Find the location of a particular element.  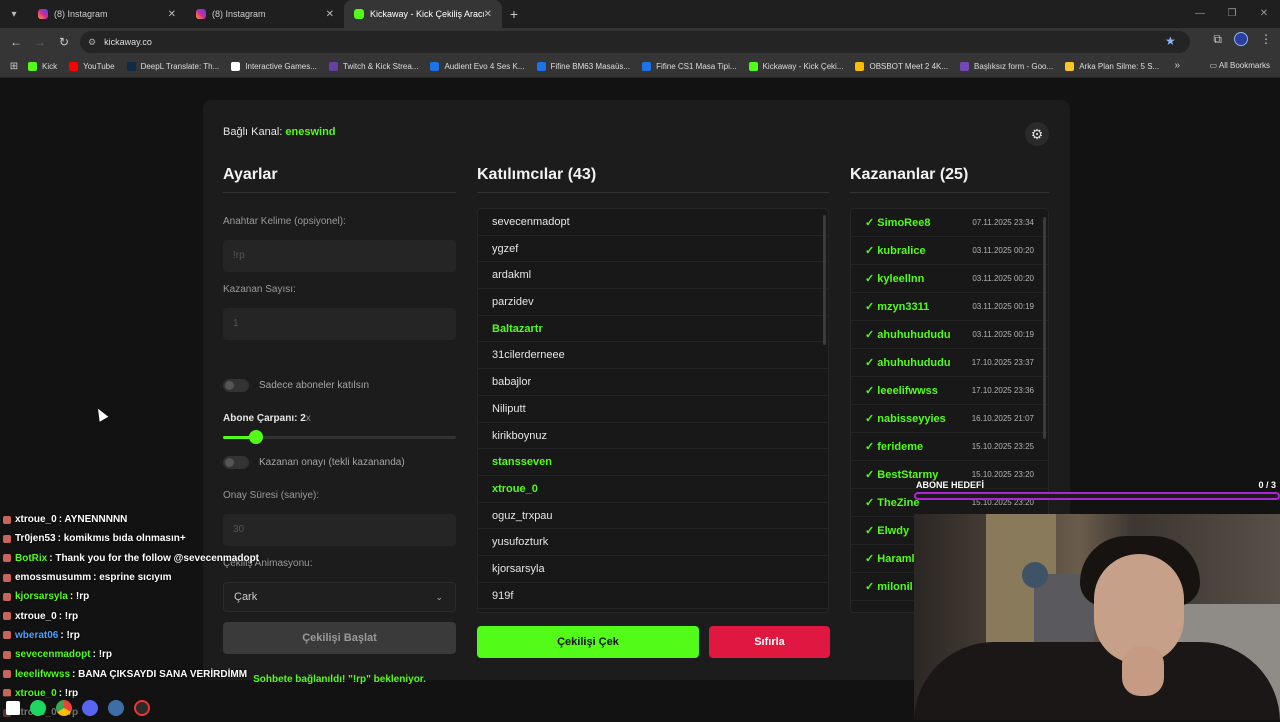

sub-multiplier-text: Abone Çarpanı: 2 is located at coordinates (264, 418).